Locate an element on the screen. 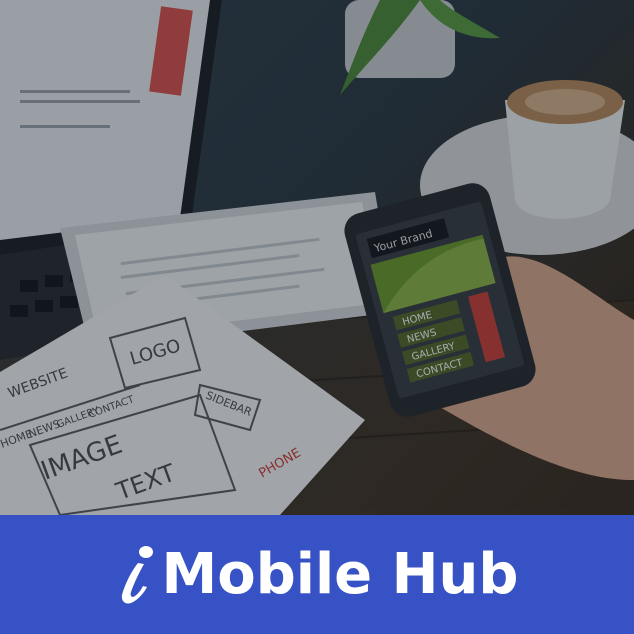 Image resolution: width=634 pixels, height=634 pixels. brand-title: Mobile Hub is located at coordinates (340, 574).